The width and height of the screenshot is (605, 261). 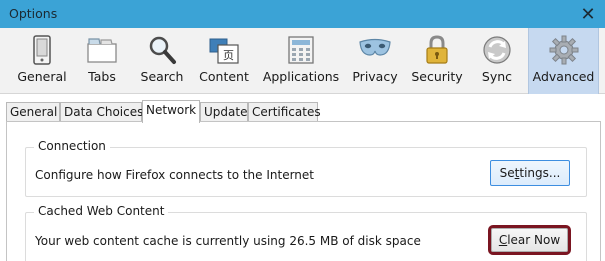 I want to click on toolbar-tabs: Tabs, so click(x=102, y=61).